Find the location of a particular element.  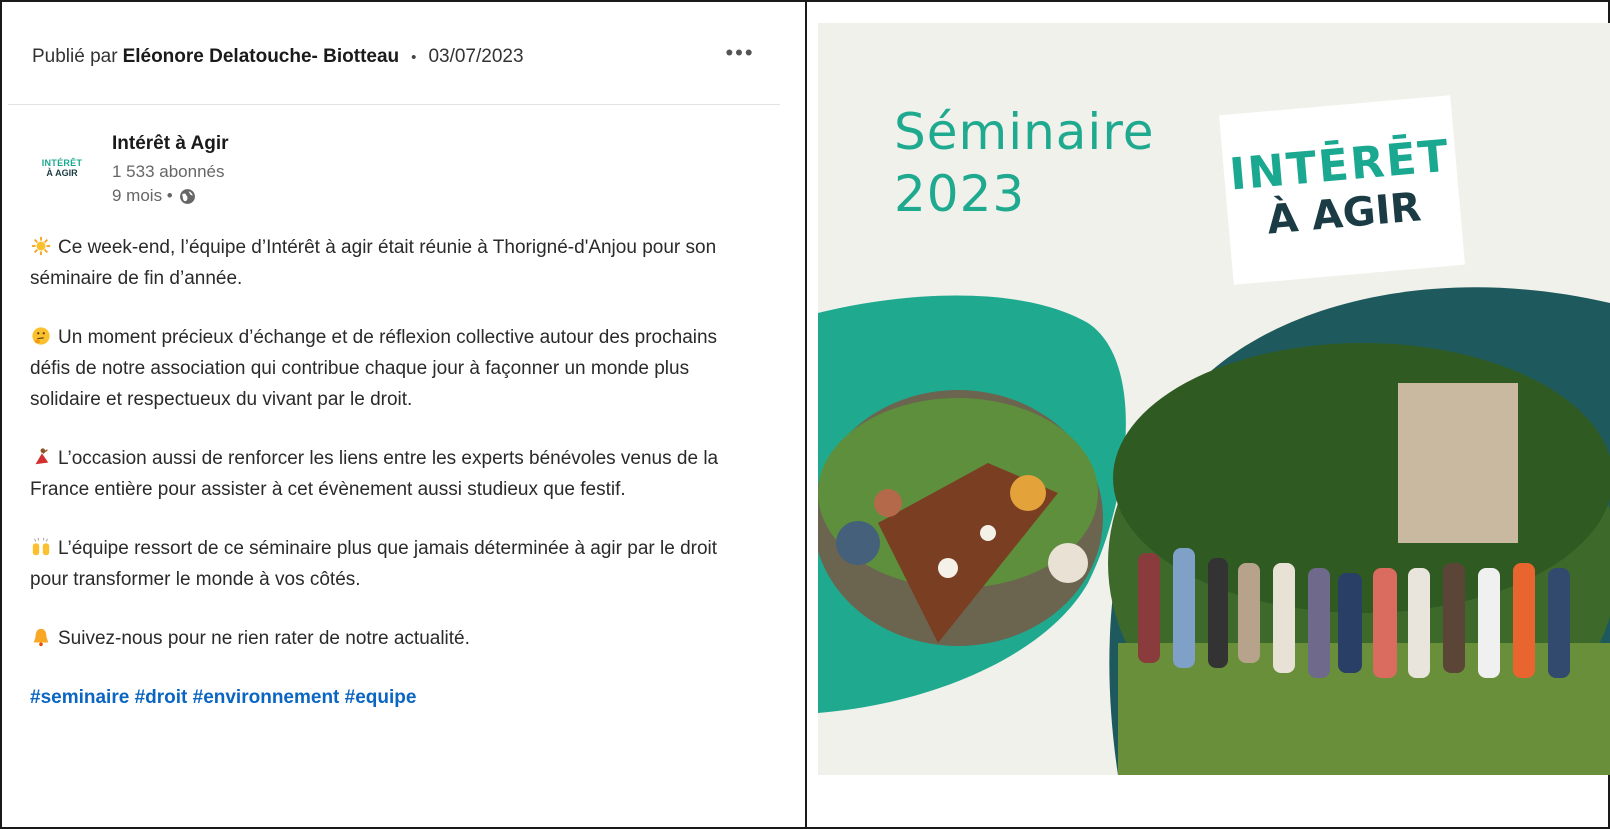

company-logo-line2: À AGIR is located at coordinates (62, 173).